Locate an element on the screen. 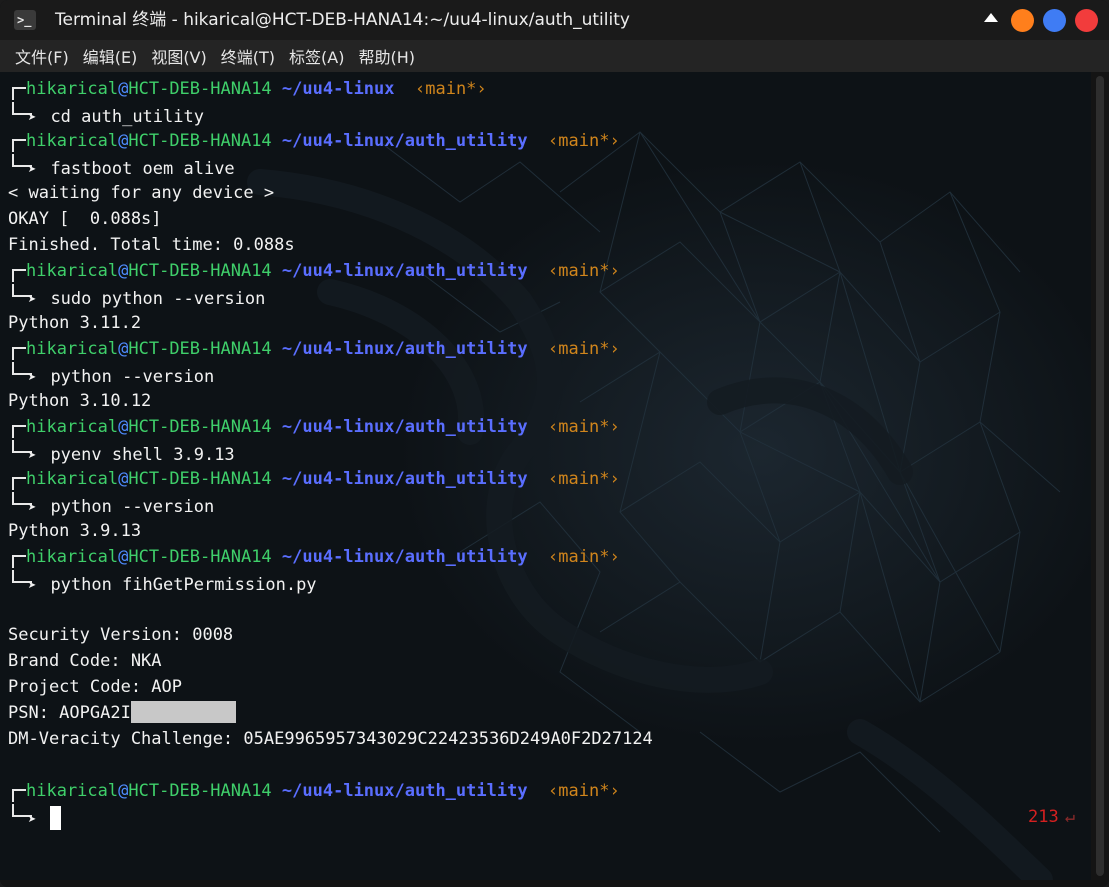 Image resolution: width=1109 pixels, height=887 pixels. redacted-block is located at coordinates (183, 712).